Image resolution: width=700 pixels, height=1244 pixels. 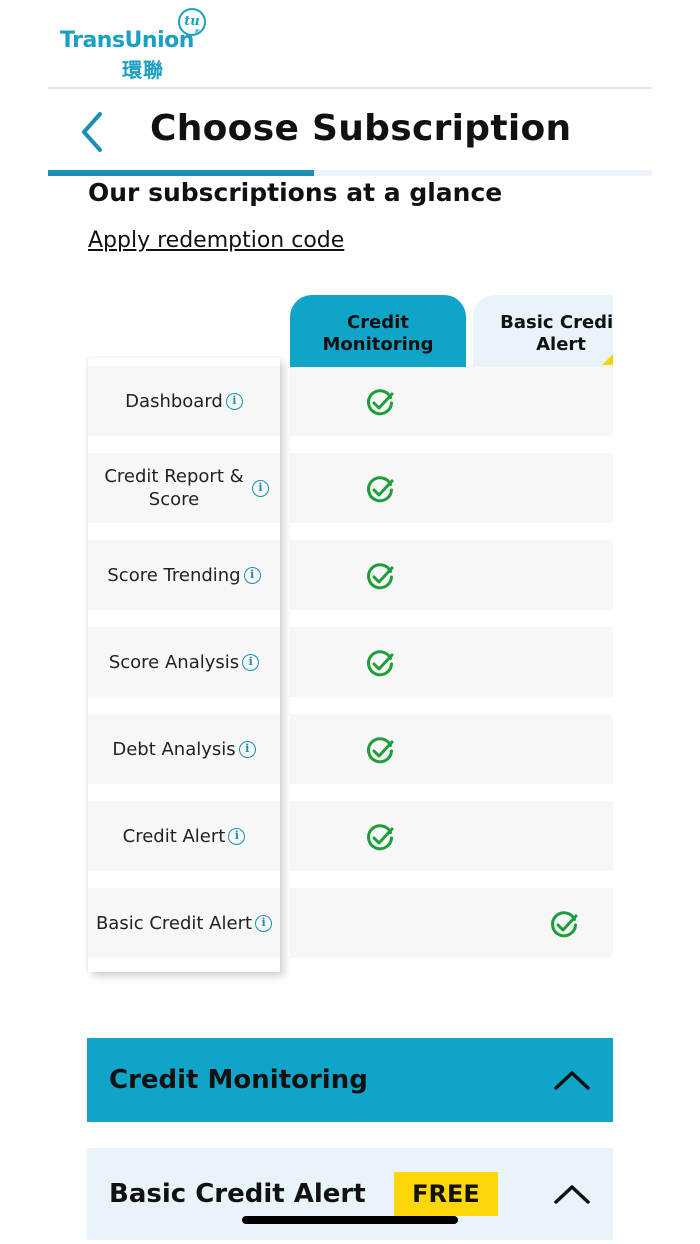 I want to click on free-corner-flag, so click(x=607, y=359).